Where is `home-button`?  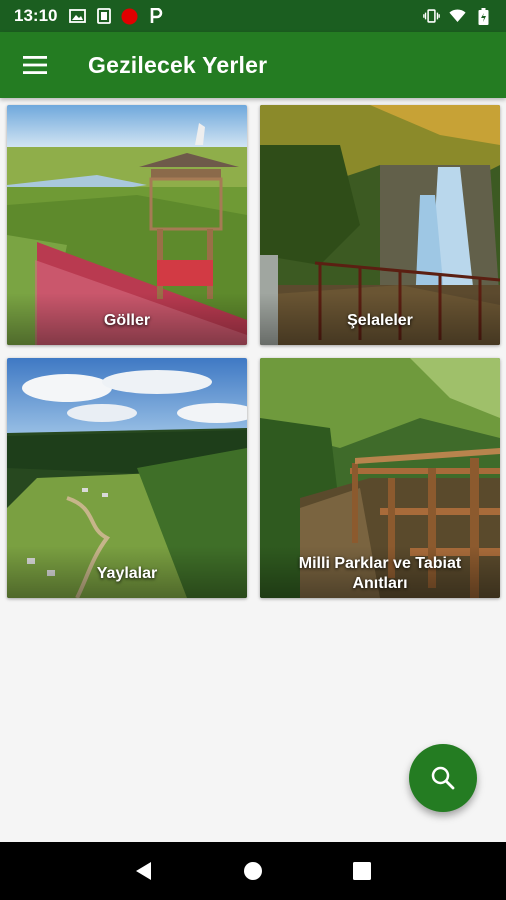 home-button is located at coordinates (253, 871).